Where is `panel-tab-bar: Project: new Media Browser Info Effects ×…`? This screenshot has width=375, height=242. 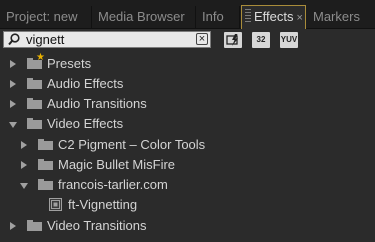
panel-tab-bar: Project: new Media Browser Info Effects ×… is located at coordinates (187, 14).